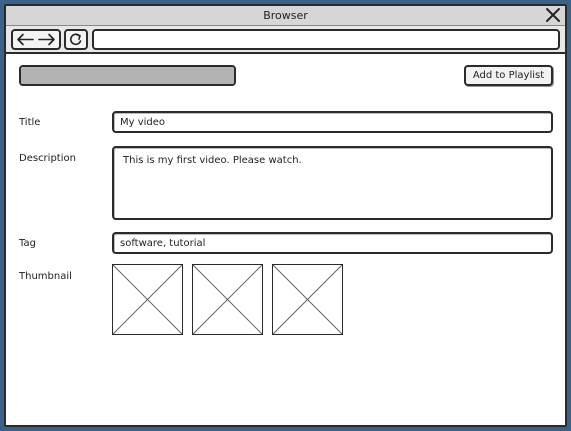 Image resolution: width=571 pixels, height=431 pixels. Describe the element at coordinates (332, 183) in the screenshot. I see `description-field: This is my first video. Please watch.` at that location.